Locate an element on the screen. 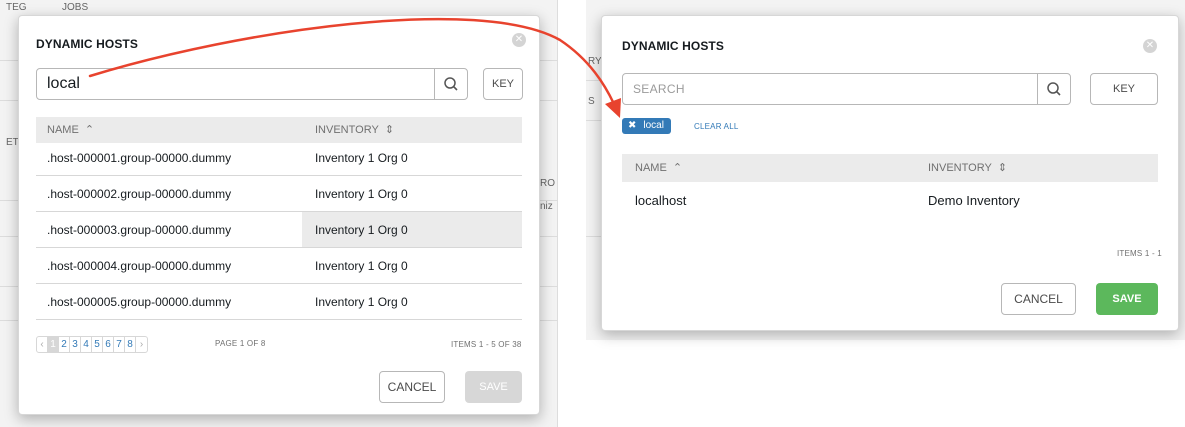 The width and height of the screenshot is (1185, 427). items-count: ITEMS 1 - 1 is located at coordinates (1139, 253).